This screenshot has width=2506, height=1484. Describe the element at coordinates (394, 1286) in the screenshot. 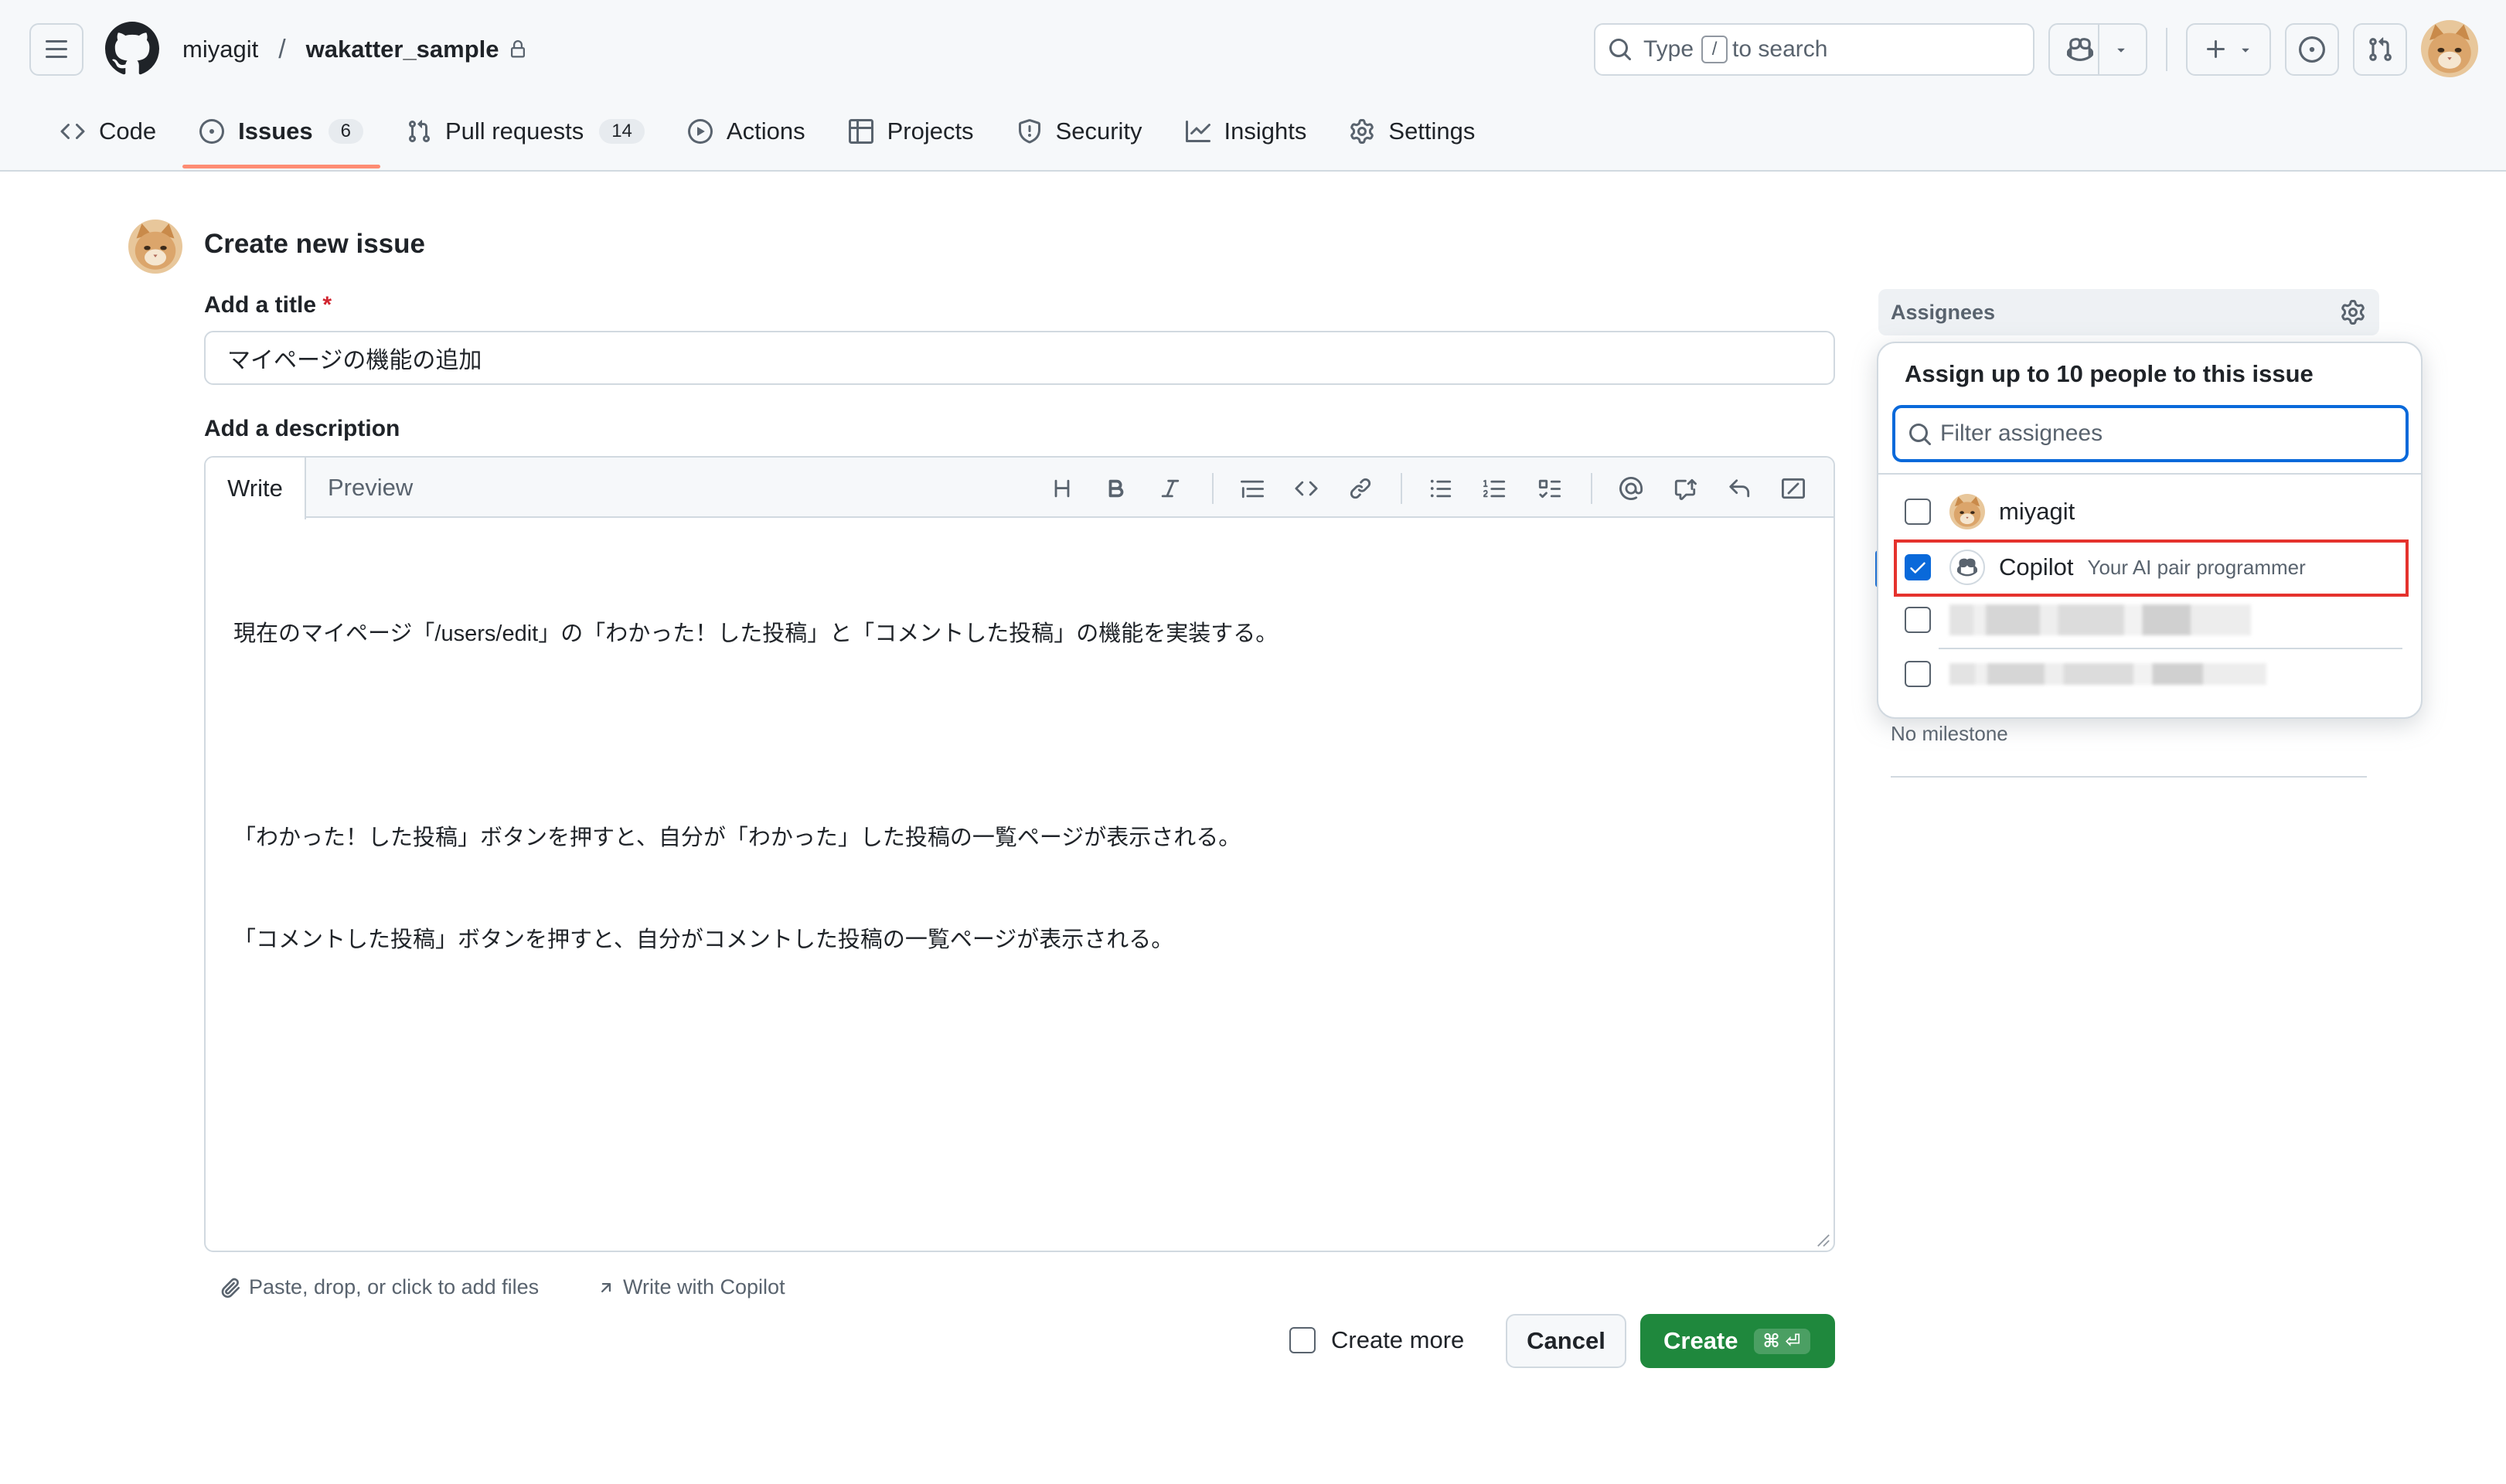

I see `attach-files-label: Paste, drop, or click to add files` at that location.